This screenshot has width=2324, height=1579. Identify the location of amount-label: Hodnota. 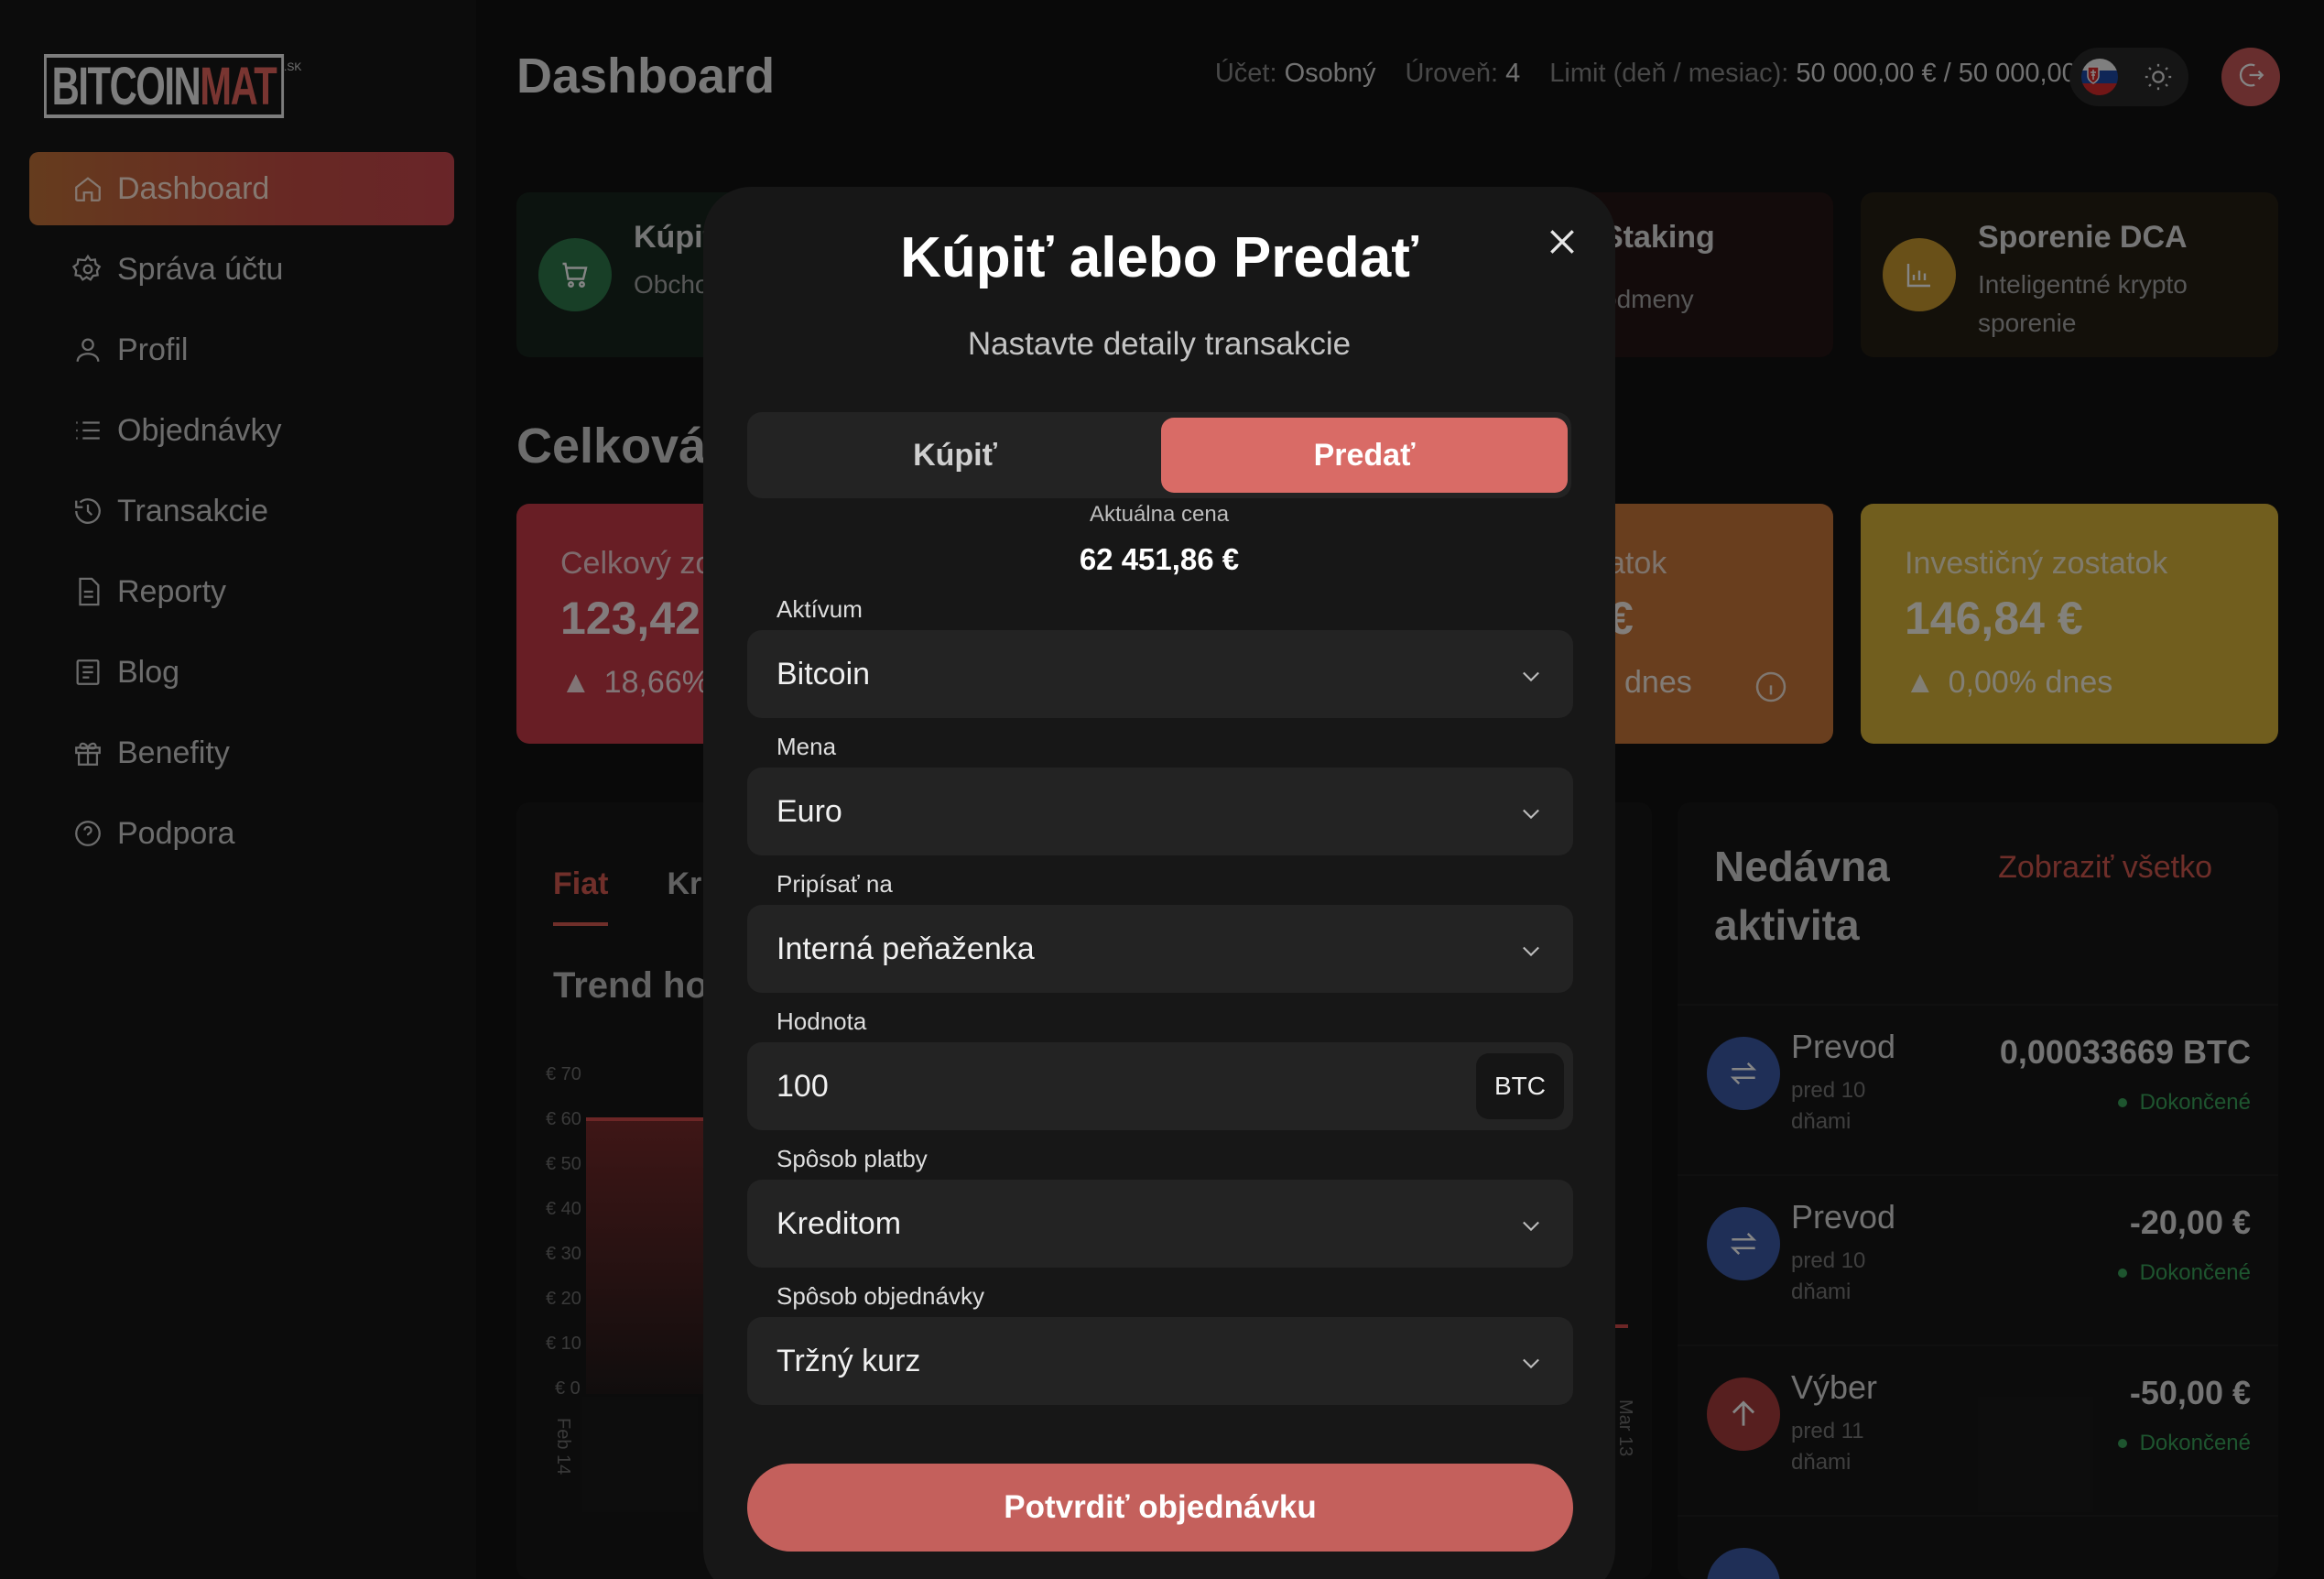
(822, 1021).